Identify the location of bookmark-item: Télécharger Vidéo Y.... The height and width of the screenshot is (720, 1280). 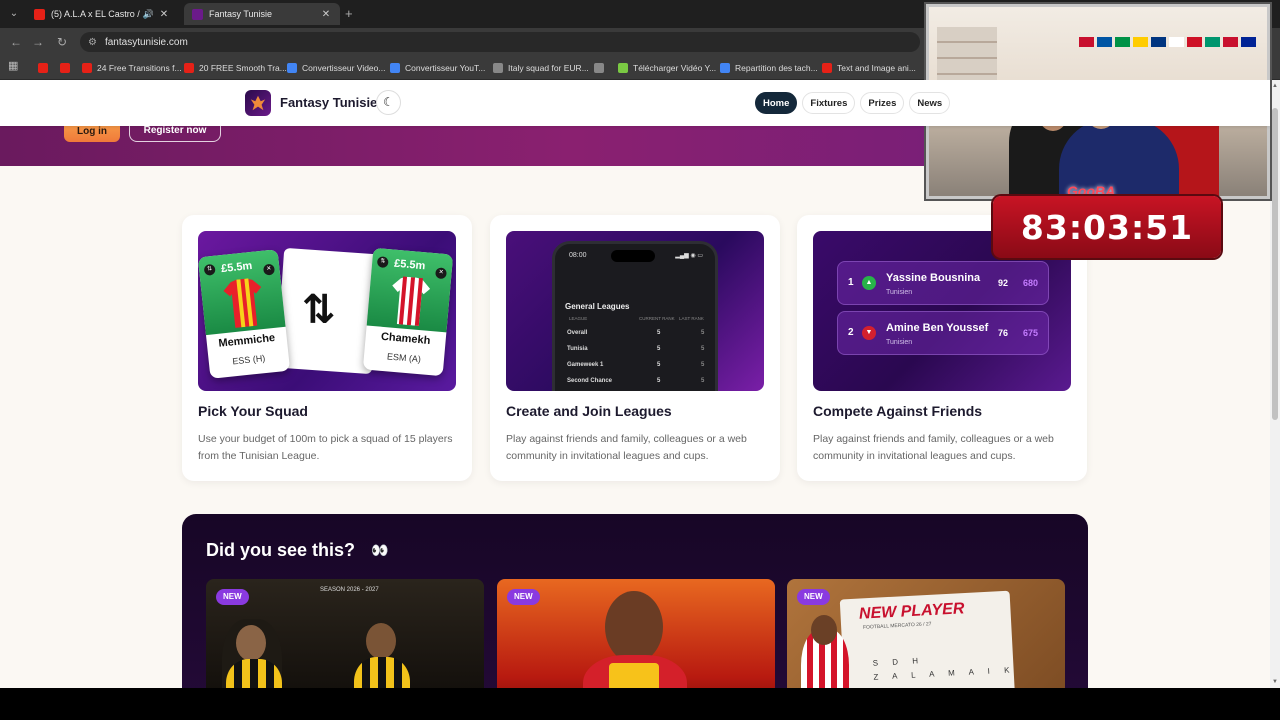
(667, 68).